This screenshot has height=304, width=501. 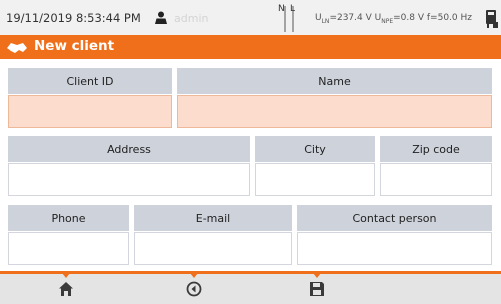 I want to click on home-icon, so click(x=66, y=289).